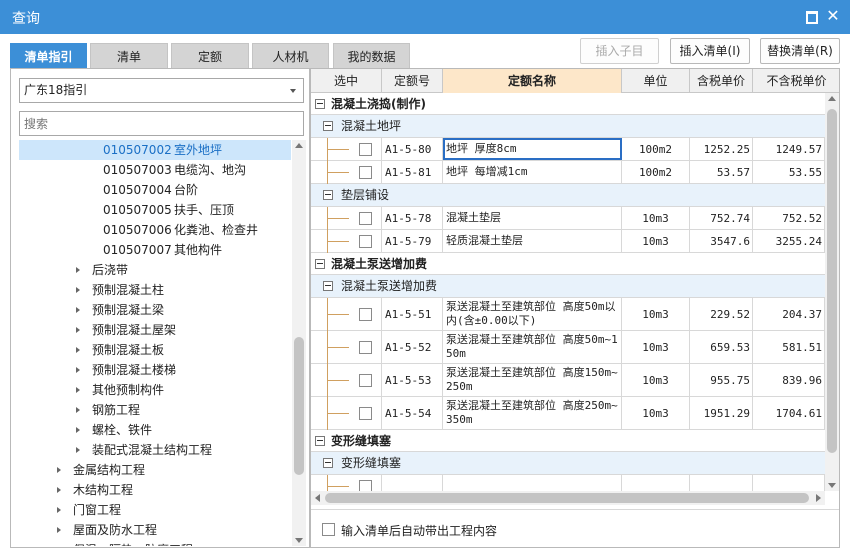 The height and width of the screenshot is (560, 850). Describe the element at coordinates (710, 51) in the screenshot. I see `insert-list-button: 插入清单(I)` at that location.